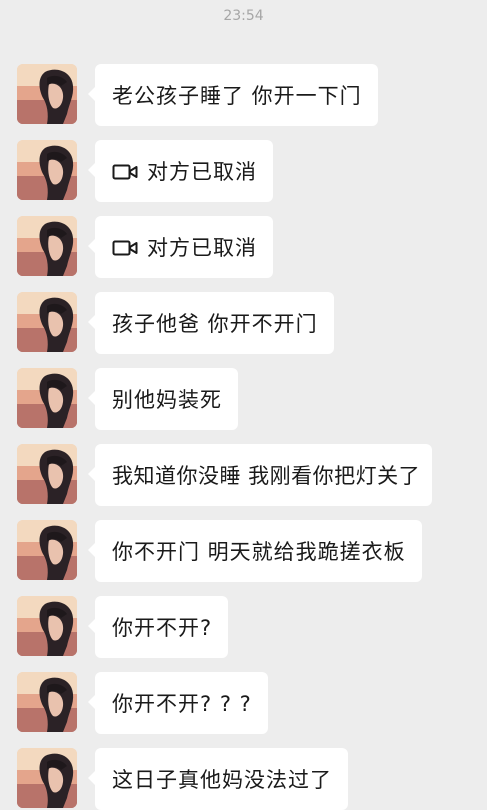  I want to click on message-bubble: 我知道你没睡 我刚看你把灯关了, so click(260, 475).